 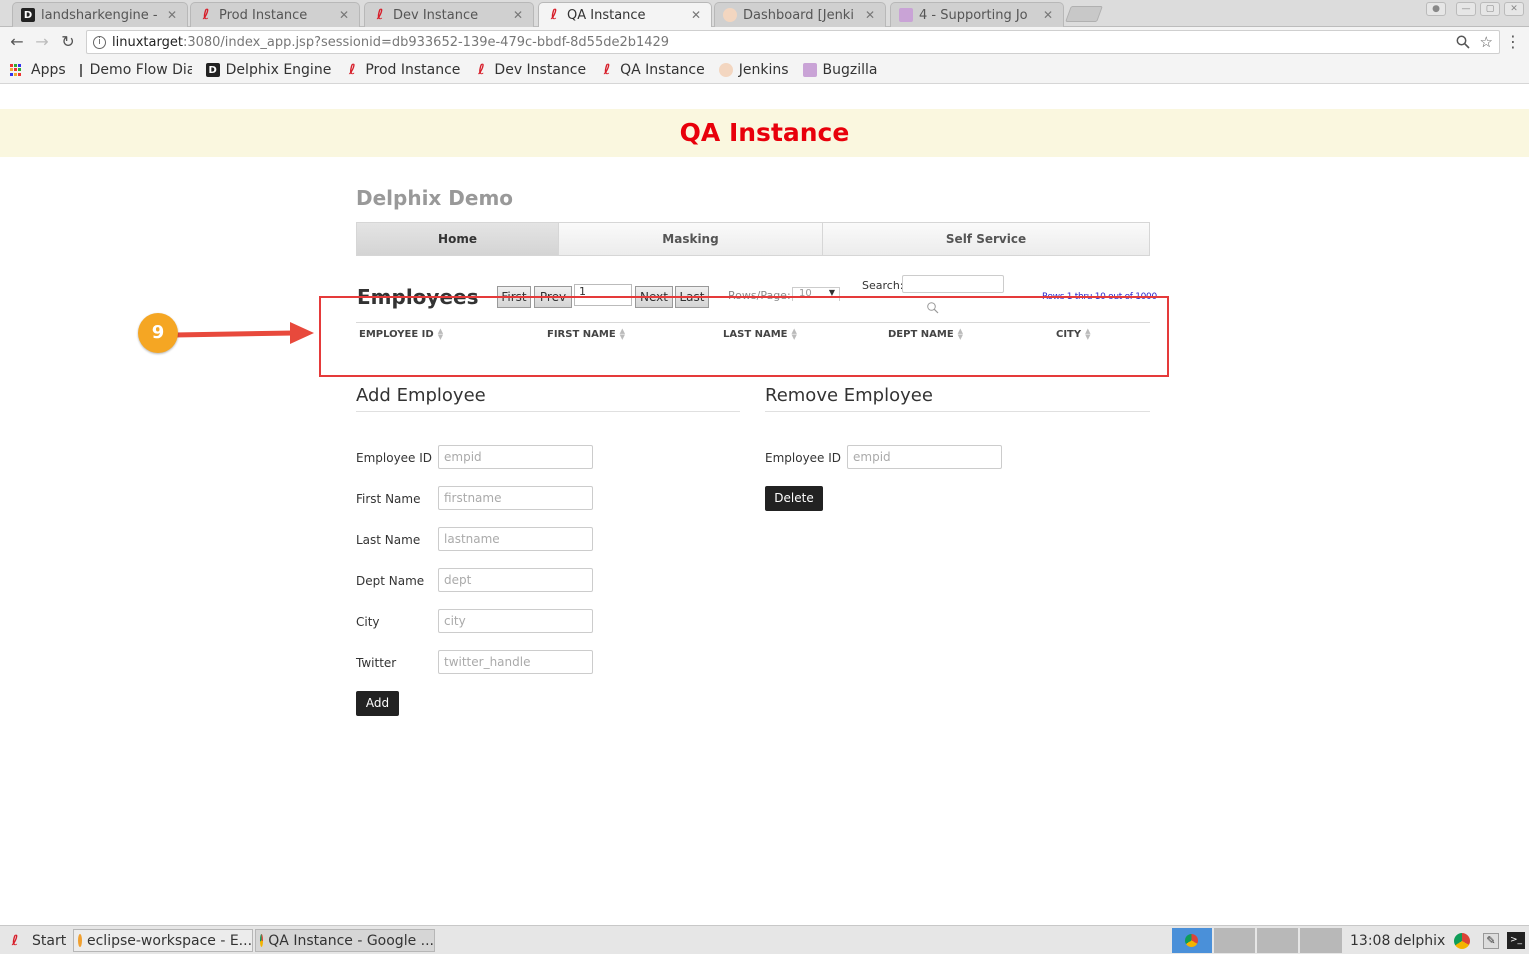 I want to click on bookmark-jenkins: Jenkins, so click(x=753, y=70).